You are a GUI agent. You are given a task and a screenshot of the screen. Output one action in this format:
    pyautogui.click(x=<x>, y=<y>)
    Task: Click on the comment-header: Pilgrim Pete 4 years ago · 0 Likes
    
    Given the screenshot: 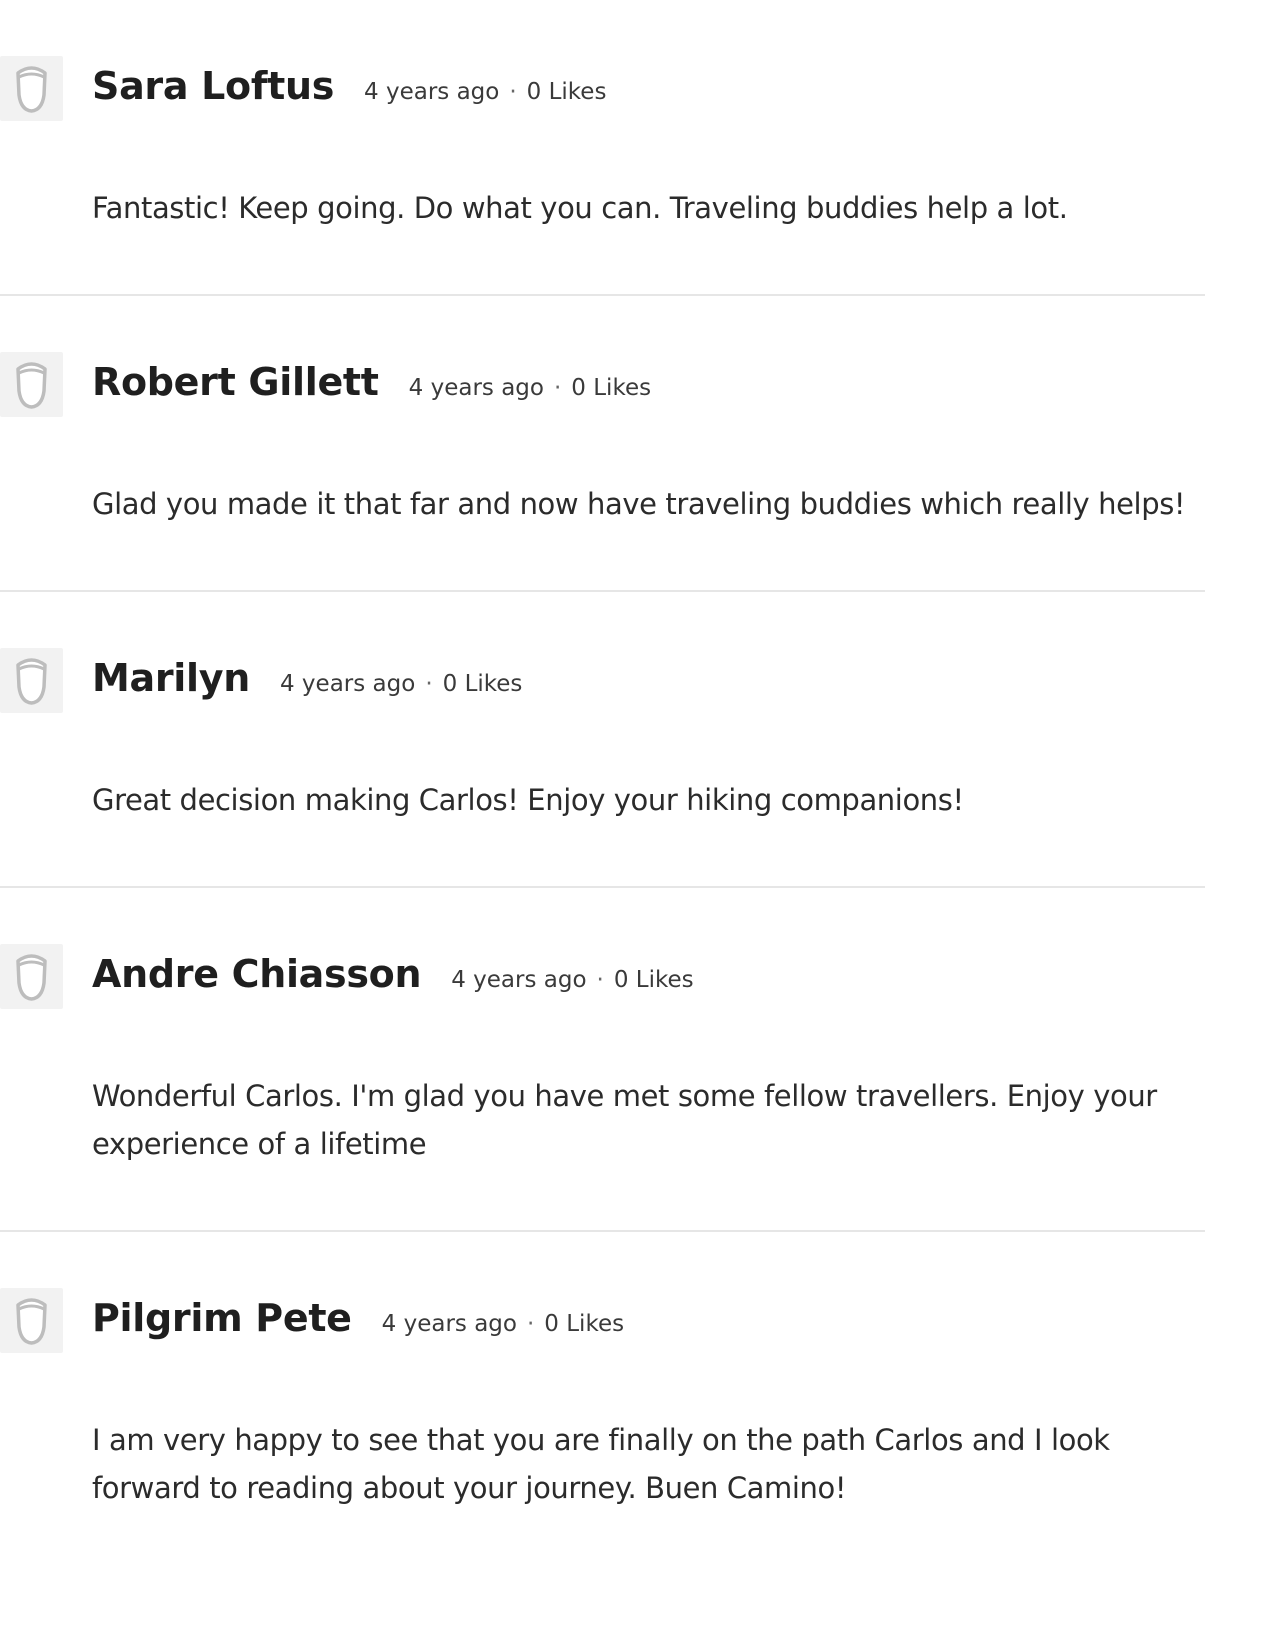 What is the action you would take?
    pyautogui.click(x=358, y=1318)
    